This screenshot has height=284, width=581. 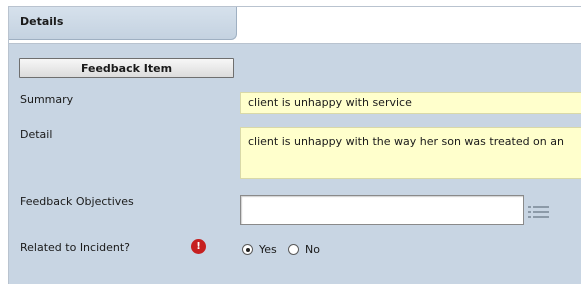 What do you see at coordinates (295, 25) in the screenshot?
I see `tab-bar: Details` at bounding box center [295, 25].